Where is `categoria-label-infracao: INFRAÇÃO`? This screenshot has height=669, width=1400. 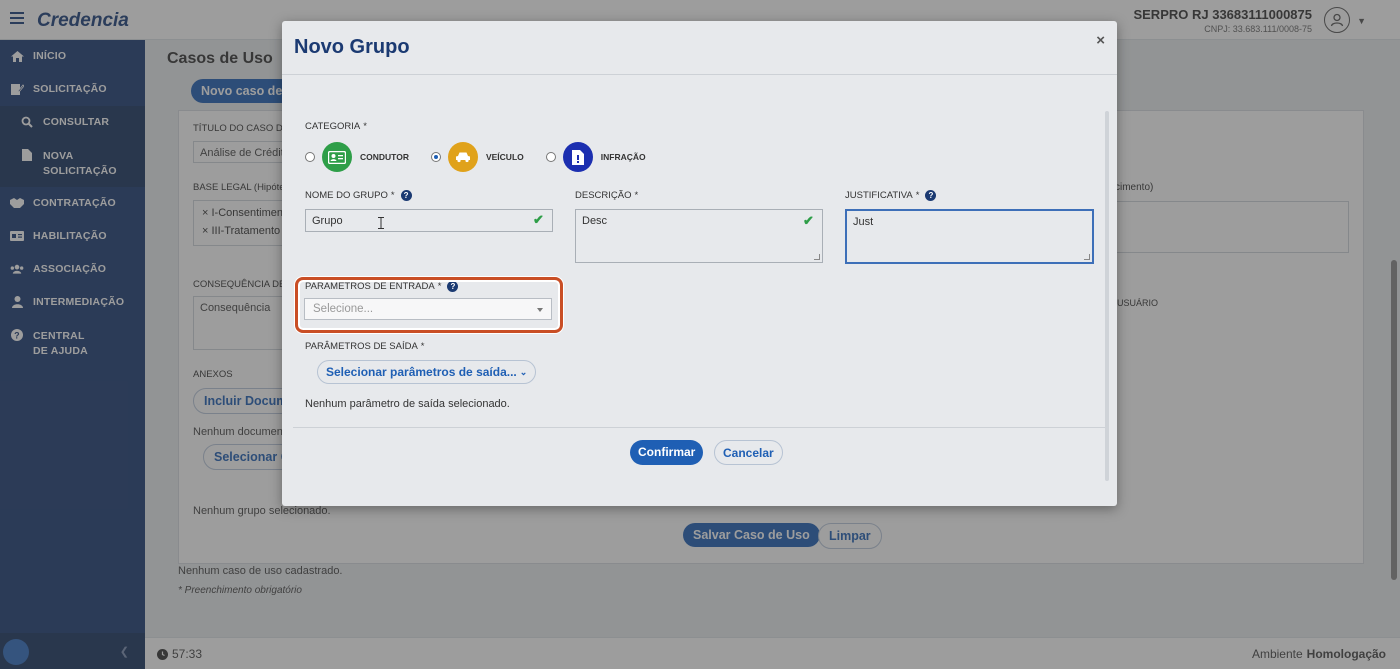 categoria-label-infracao: INFRAÇÃO is located at coordinates (623, 157).